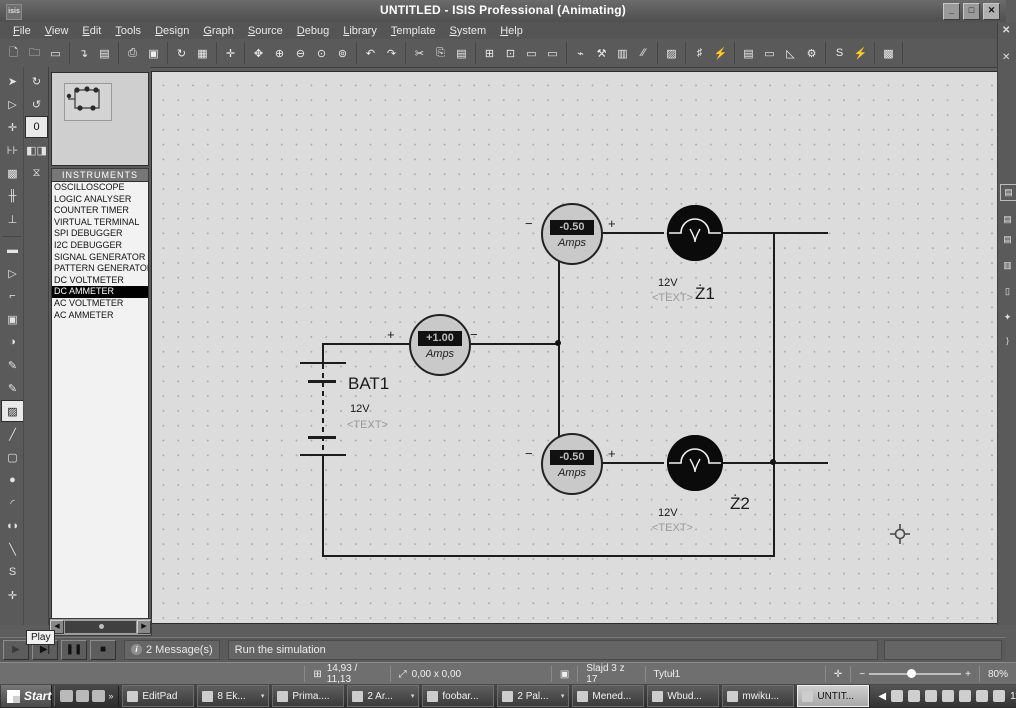 This screenshot has width=1016, height=708. I want to click on taskbar-task: 2 Ar... ▾, so click(383, 696).